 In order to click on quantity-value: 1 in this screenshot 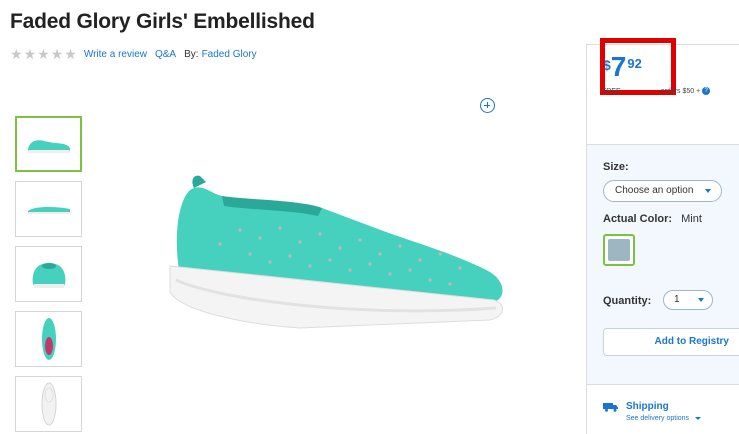, I will do `click(677, 299)`.